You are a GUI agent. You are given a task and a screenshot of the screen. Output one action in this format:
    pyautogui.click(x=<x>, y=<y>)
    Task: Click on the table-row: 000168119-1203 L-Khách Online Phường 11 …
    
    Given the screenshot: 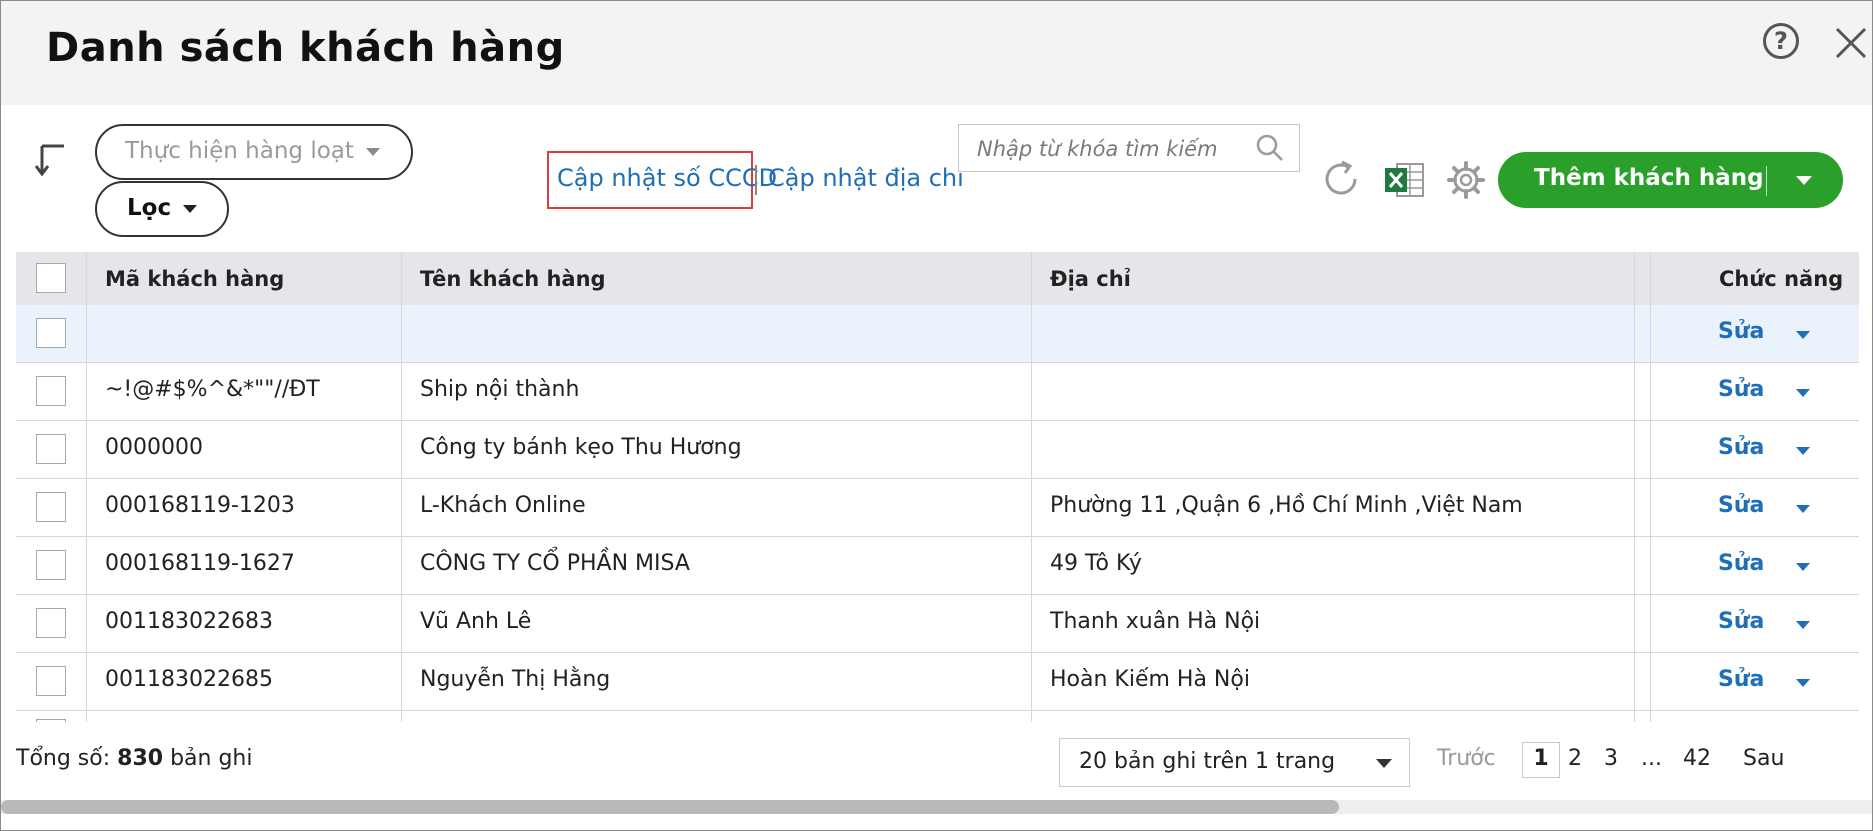 What is the action you would take?
    pyautogui.click(x=937, y=508)
    